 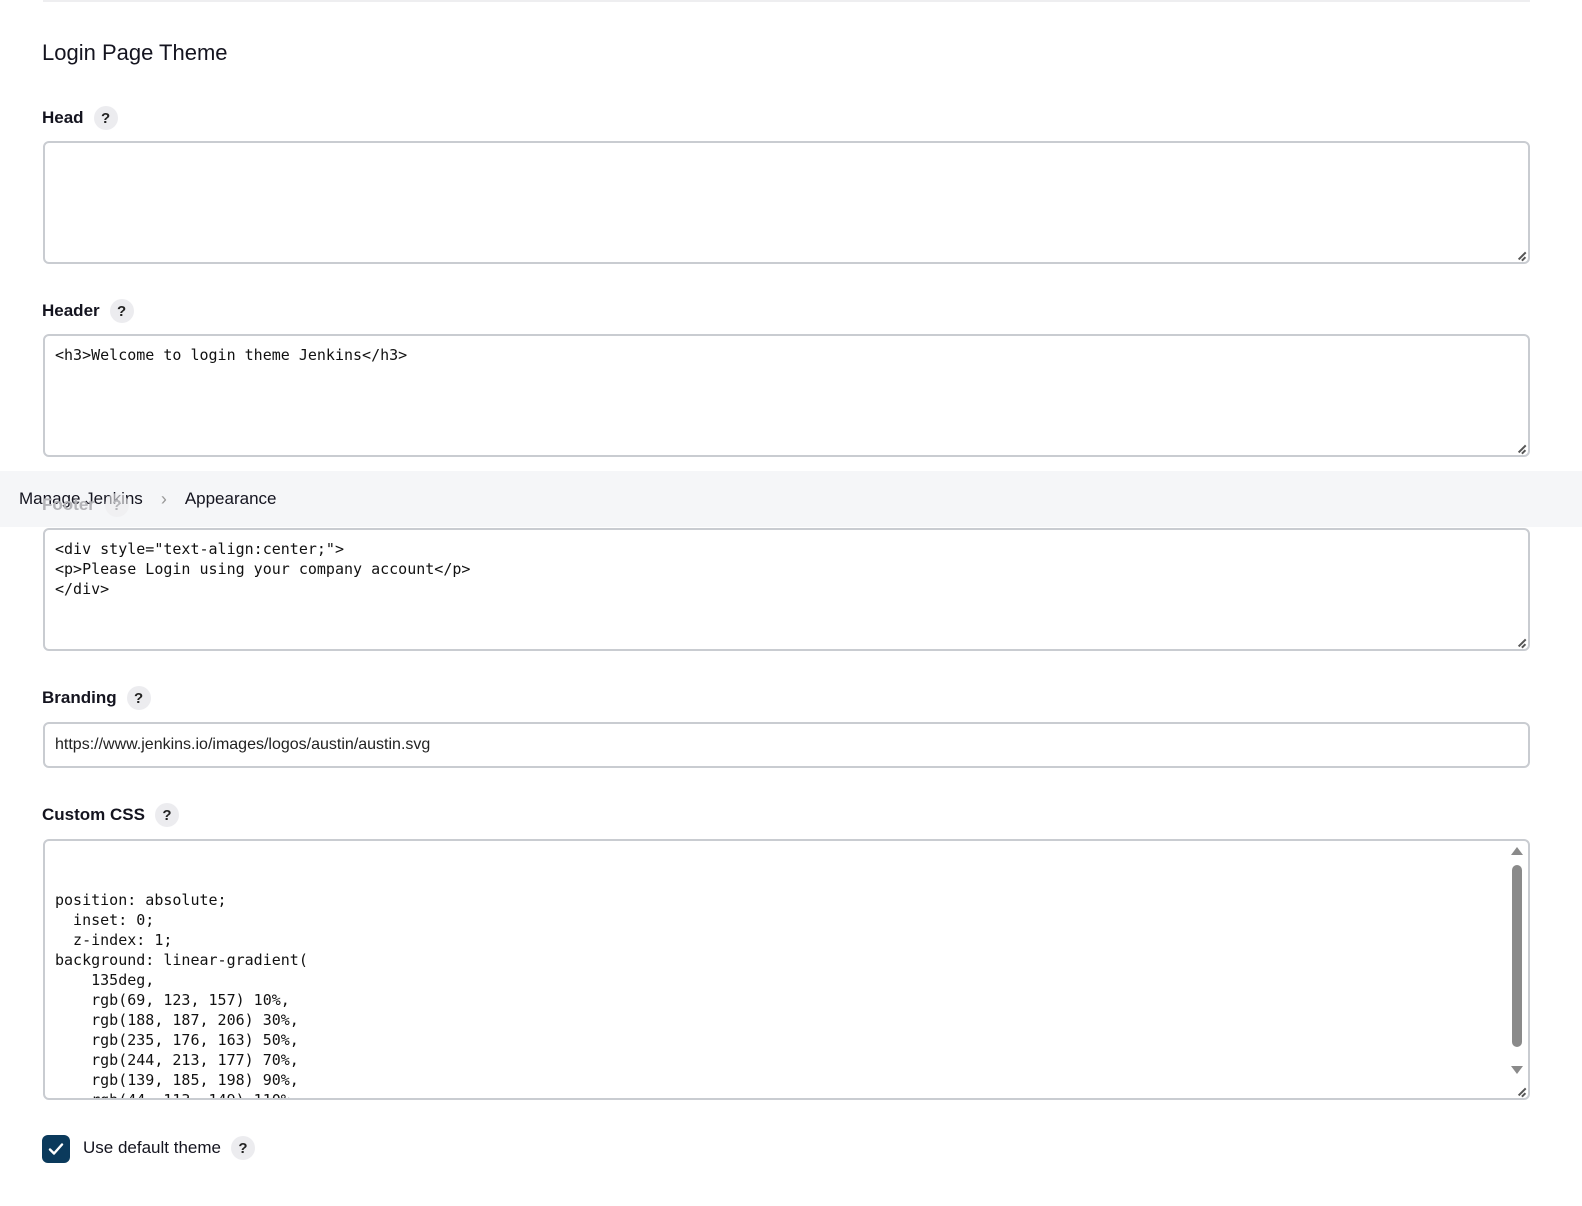 I want to click on head-label-text: Head, so click(x=63, y=117).